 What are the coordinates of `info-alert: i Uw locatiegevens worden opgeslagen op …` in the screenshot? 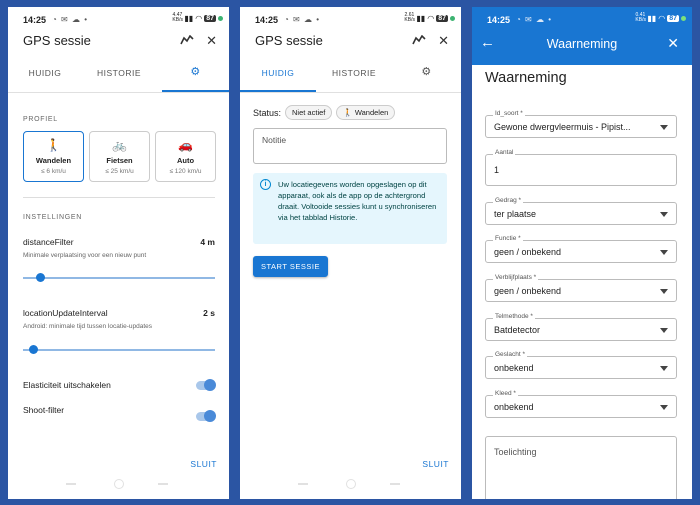 It's located at (350, 208).